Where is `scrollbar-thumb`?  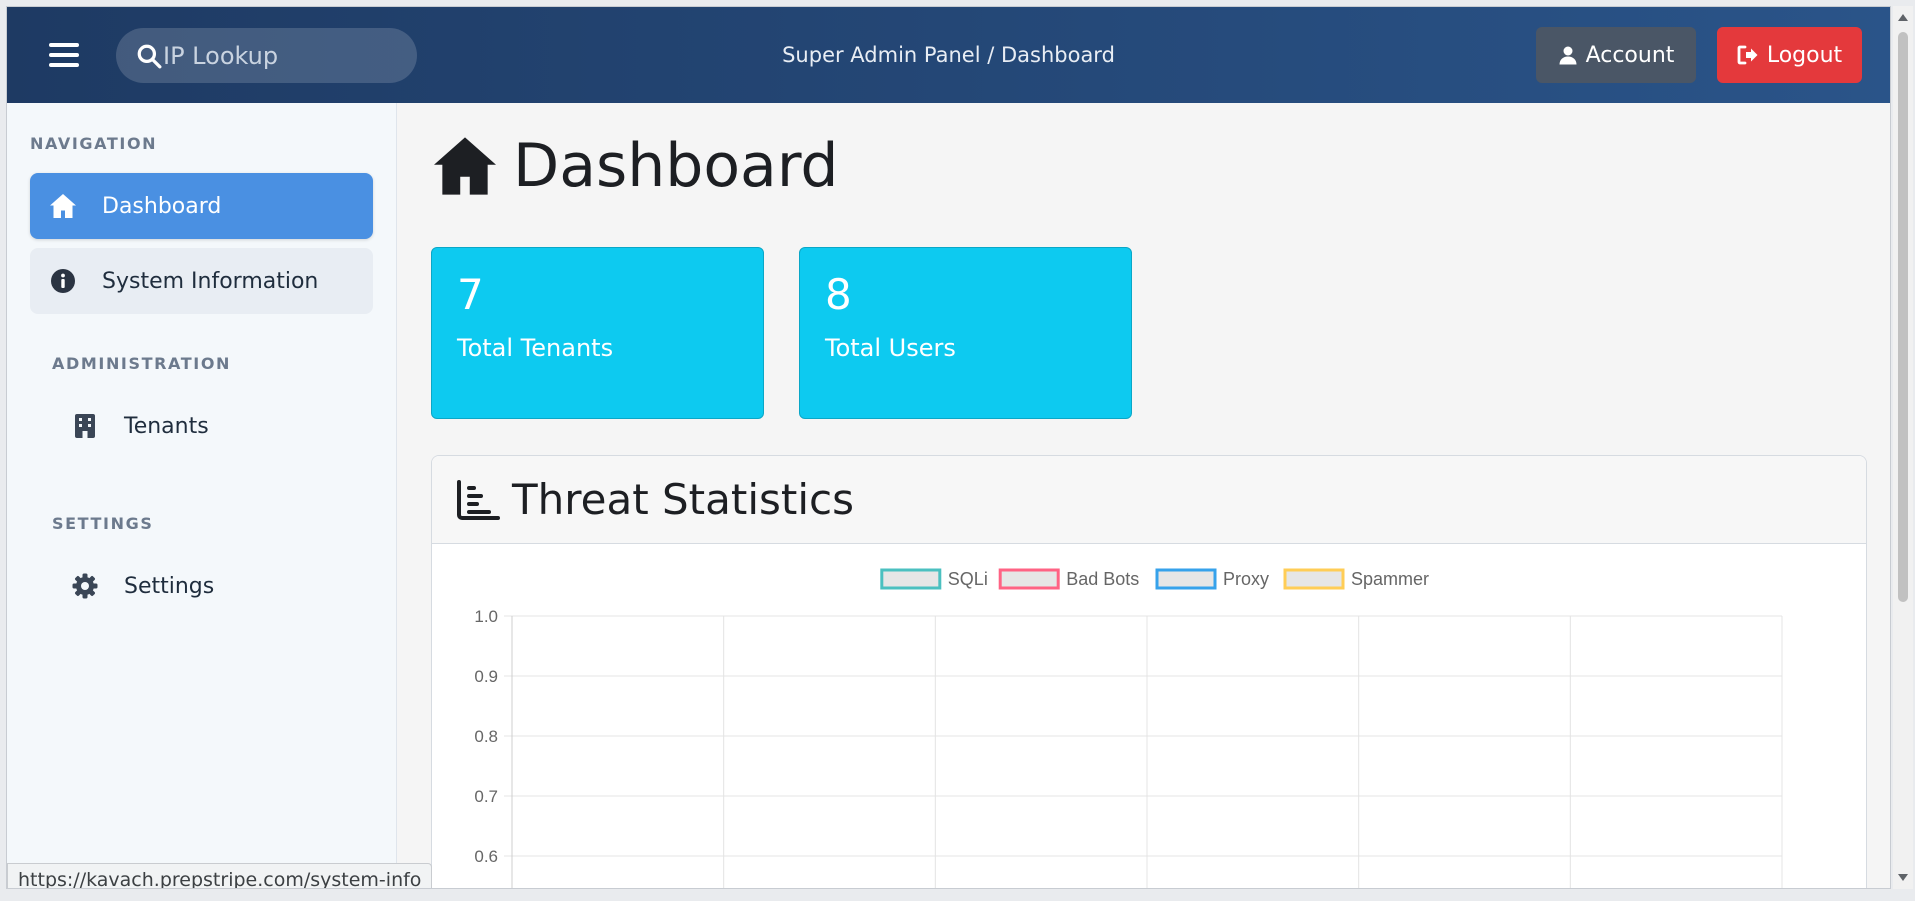
scrollbar-thumb is located at coordinates (1903, 317).